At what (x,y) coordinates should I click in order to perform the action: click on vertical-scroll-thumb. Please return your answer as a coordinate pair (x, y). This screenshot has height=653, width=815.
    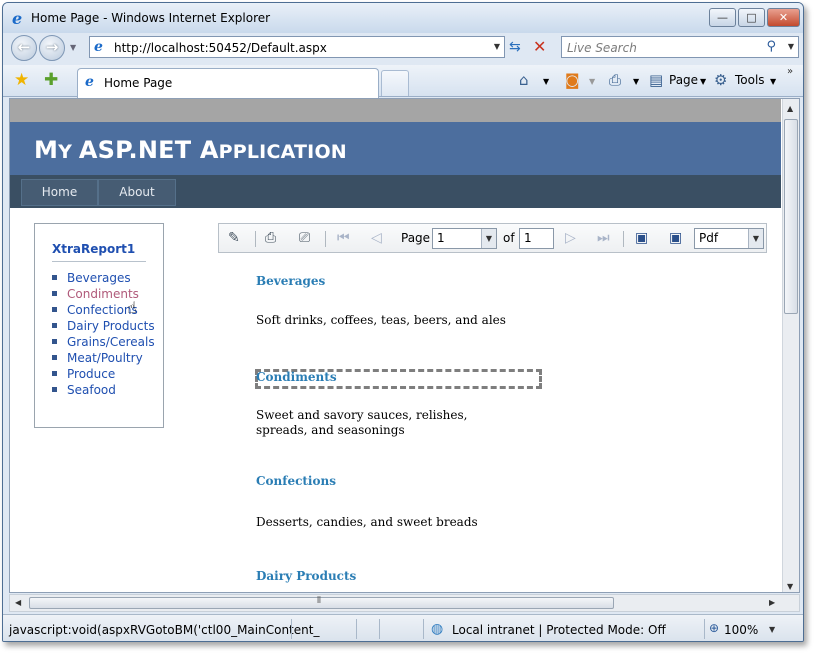
    Looking at the image, I should click on (791, 216).